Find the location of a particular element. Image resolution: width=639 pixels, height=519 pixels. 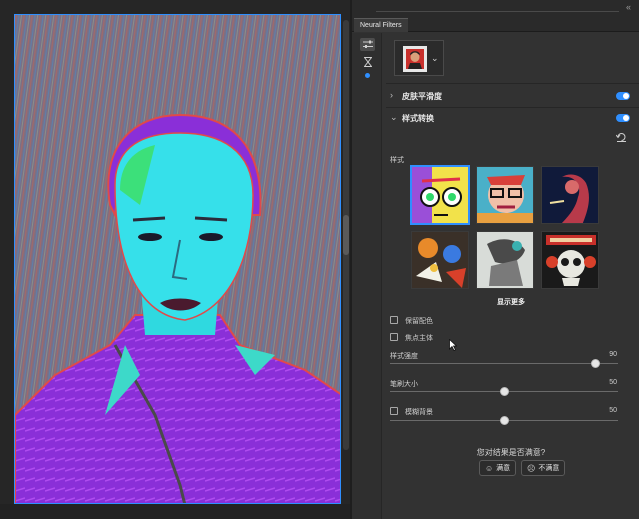

blur-background-checkbox is located at coordinates (394, 411).